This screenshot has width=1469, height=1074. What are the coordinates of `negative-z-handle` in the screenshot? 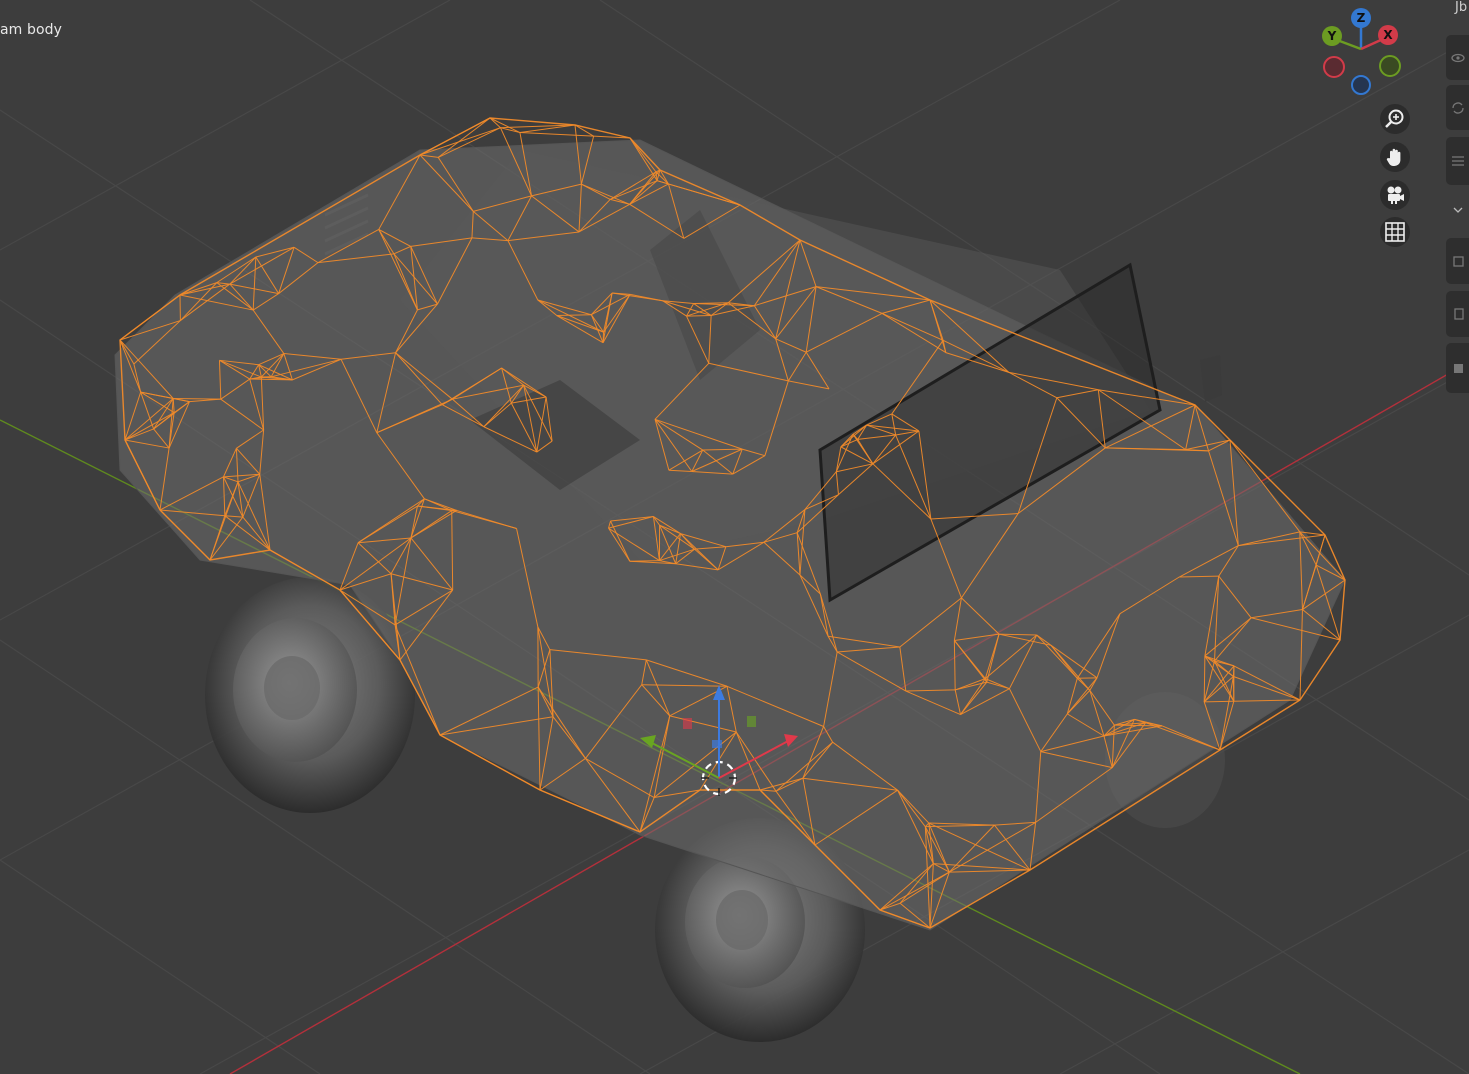 It's located at (1361, 85).